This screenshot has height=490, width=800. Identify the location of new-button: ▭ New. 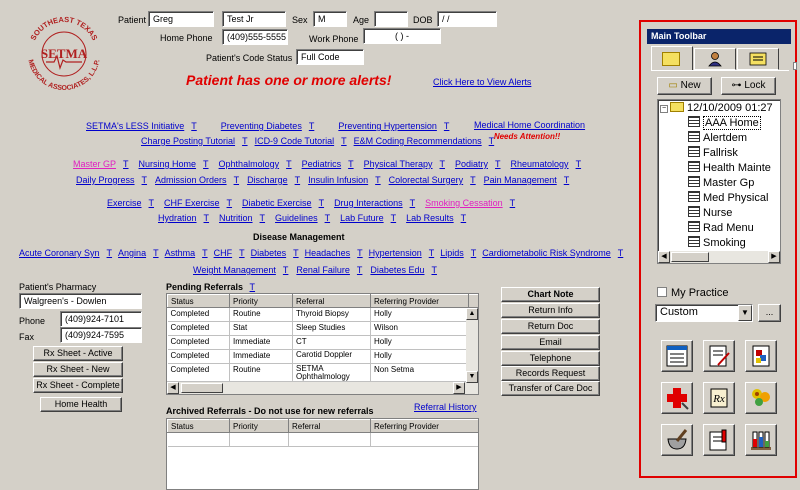
(684, 86).